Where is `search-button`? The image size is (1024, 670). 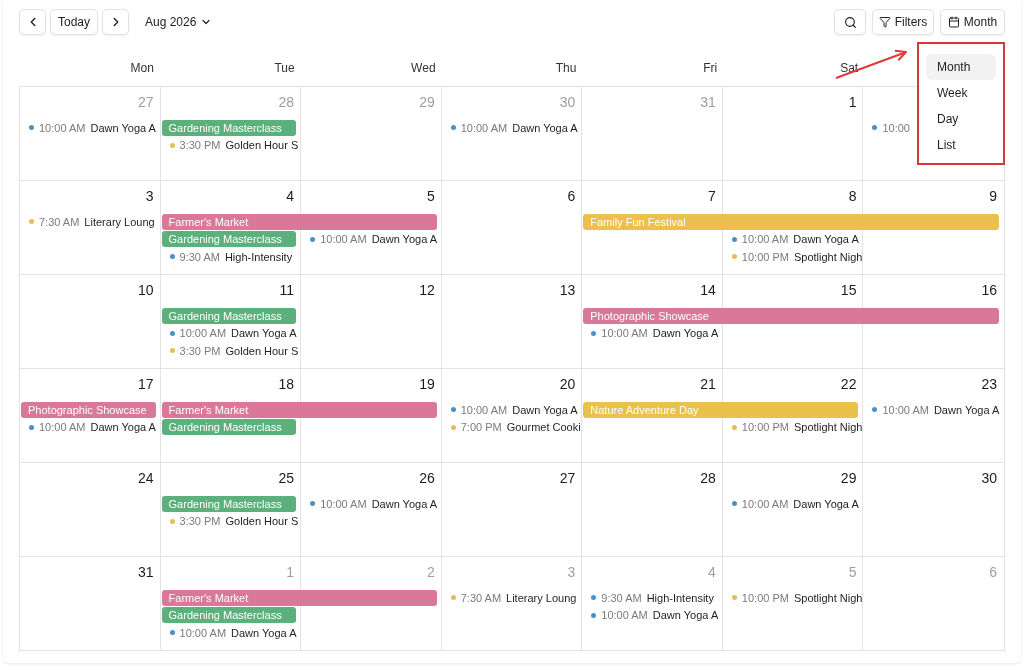
search-button is located at coordinates (850, 22).